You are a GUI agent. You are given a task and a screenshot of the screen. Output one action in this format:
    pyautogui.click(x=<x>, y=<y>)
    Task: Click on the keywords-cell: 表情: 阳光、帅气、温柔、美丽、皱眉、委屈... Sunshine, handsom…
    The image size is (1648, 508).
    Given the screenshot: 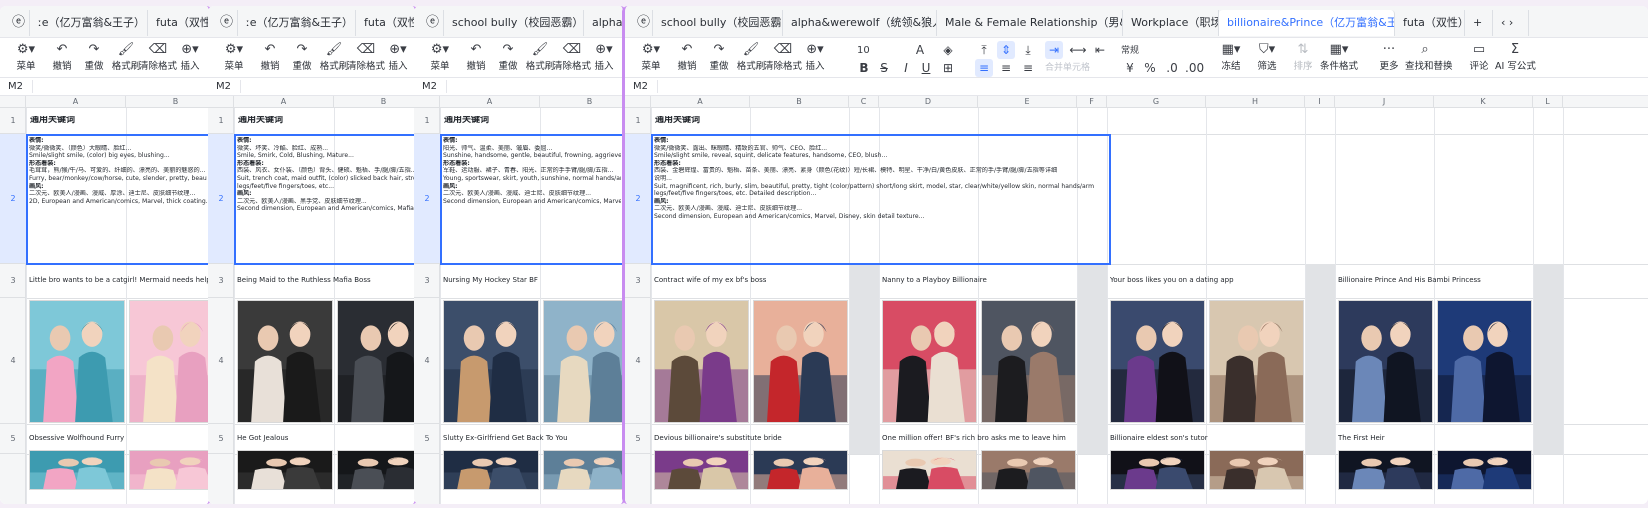 What is the action you would take?
    pyautogui.click(x=532, y=199)
    